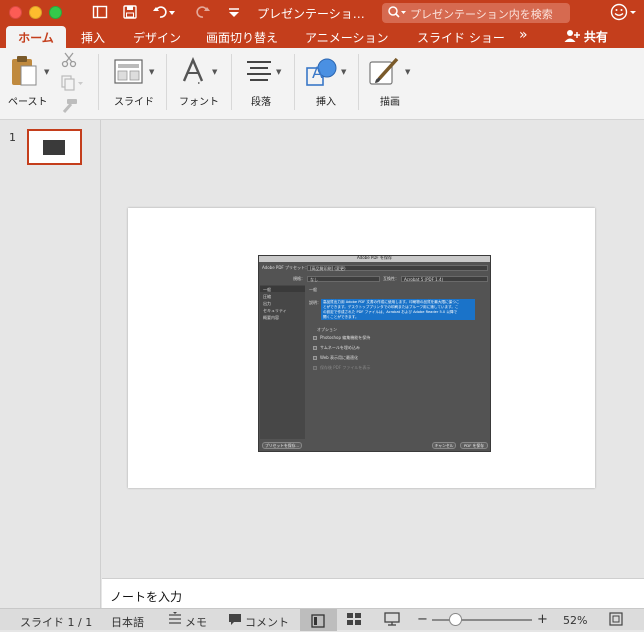 The width and height of the screenshot is (644, 632). What do you see at coordinates (285, 267) in the screenshot?
I see `dialog-preset-label: Adobe PDF プリセット：` at bounding box center [285, 267].